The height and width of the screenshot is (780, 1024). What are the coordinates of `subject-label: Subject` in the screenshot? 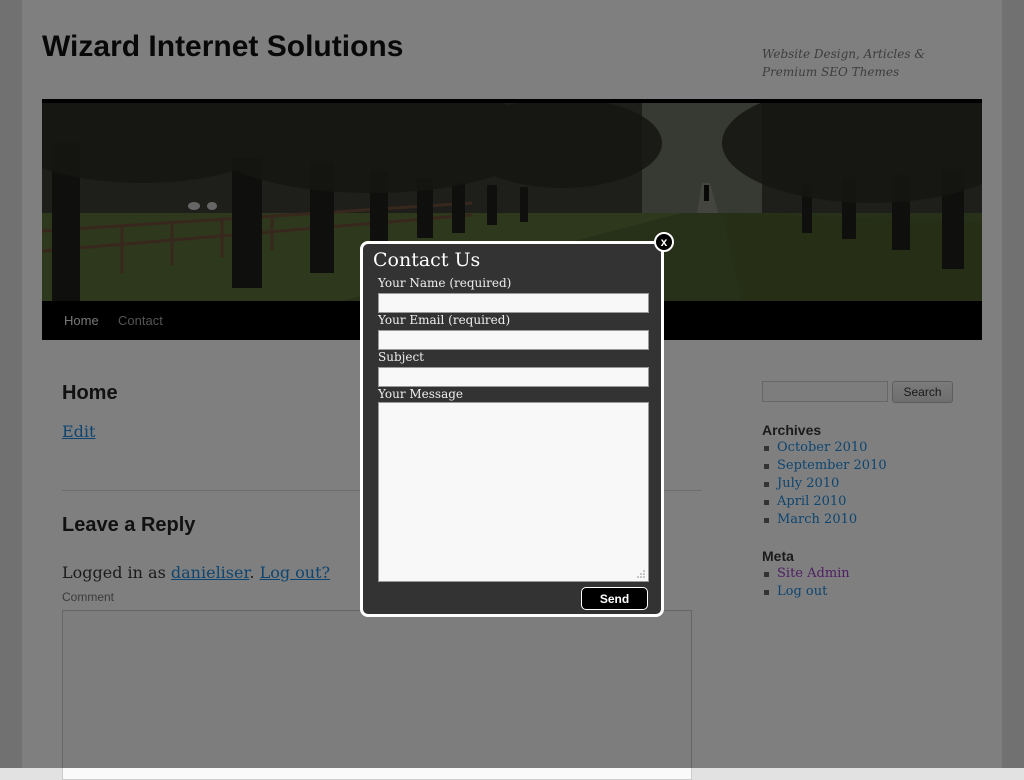 It's located at (401, 357).